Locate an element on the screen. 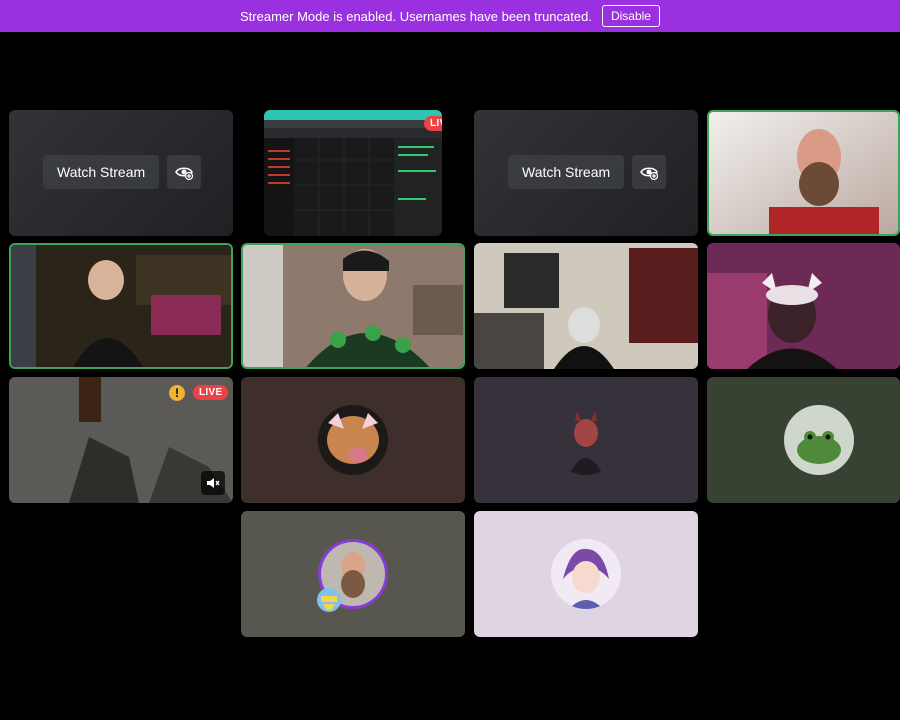 The width and height of the screenshot is (900, 720). dog-avatar-icon is located at coordinates (353, 440).